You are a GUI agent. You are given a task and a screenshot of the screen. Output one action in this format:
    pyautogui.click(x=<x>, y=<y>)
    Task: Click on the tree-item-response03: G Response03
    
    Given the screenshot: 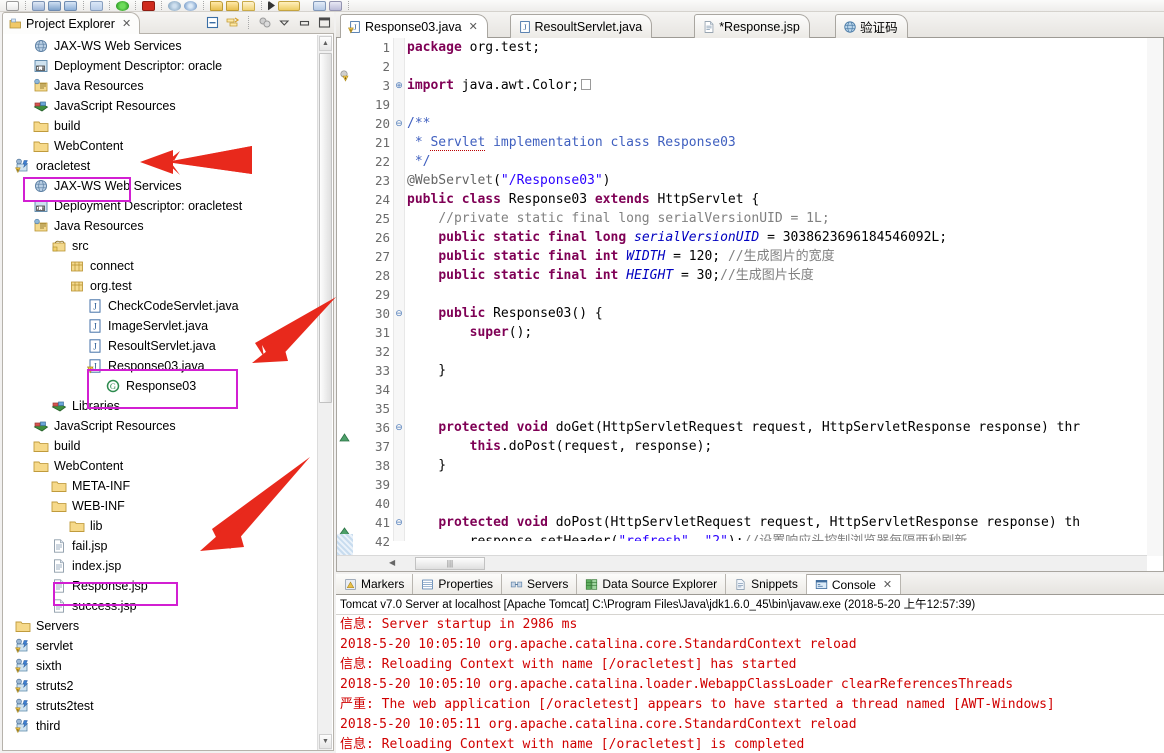 What is the action you would take?
    pyautogui.click(x=159, y=386)
    